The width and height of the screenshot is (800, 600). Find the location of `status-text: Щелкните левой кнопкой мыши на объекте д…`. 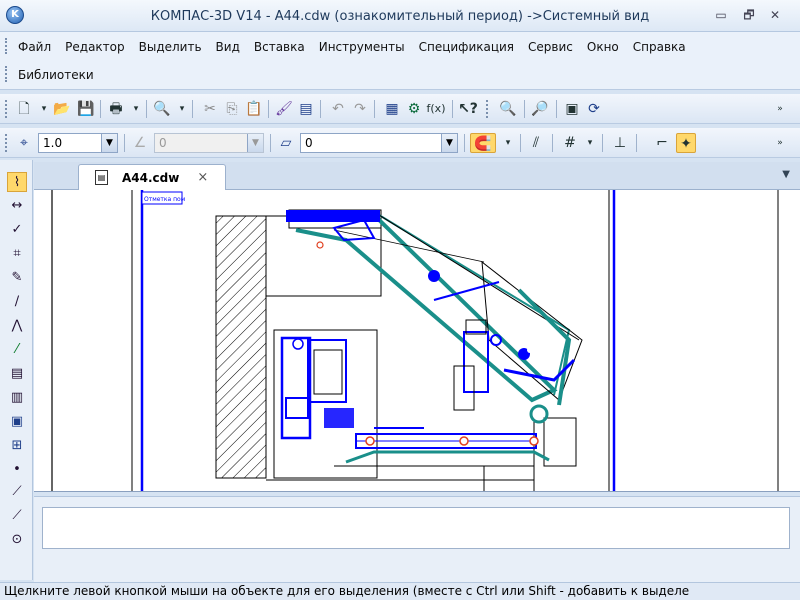

status-text: Щелкните левой кнопкой мыши на объекте д… is located at coordinates (347, 591).